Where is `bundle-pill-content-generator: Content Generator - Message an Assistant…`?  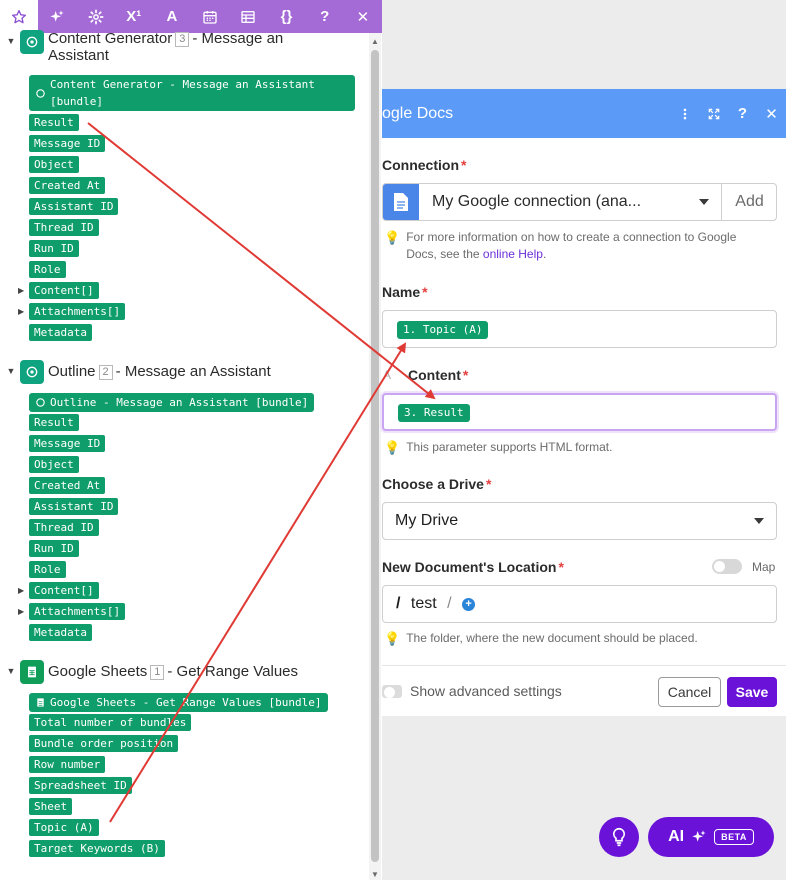
bundle-pill-content-generator: Content Generator - Message an Assistant… is located at coordinates (192, 93).